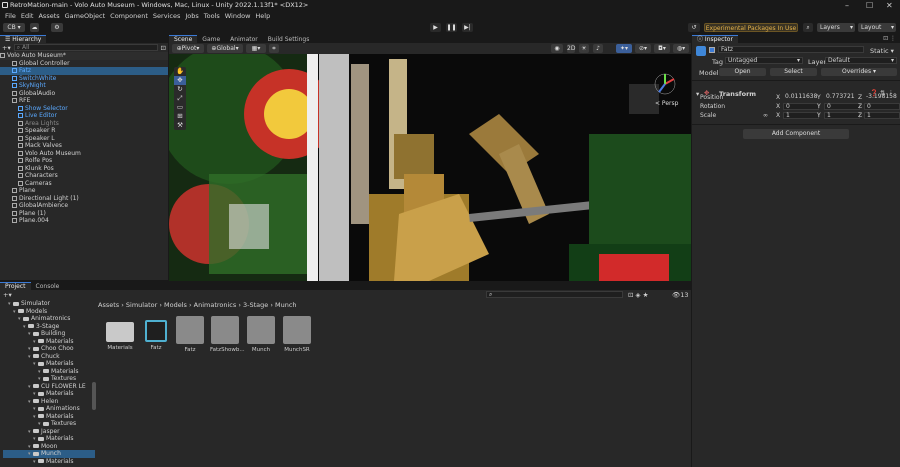 This screenshot has height=467, width=900. Describe the element at coordinates (215, 305) in the screenshot. I see `breadcrumb-item: Animatronics` at that location.